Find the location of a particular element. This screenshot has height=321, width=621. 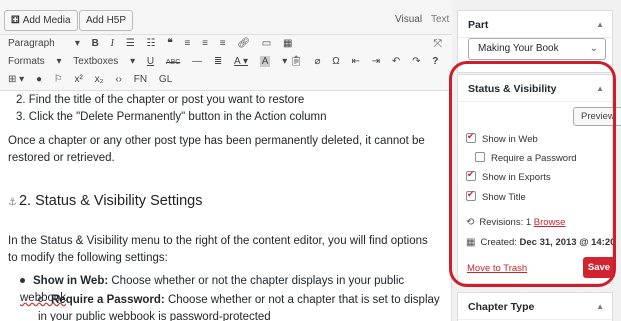

clear-format-icon: ⌀ is located at coordinates (317, 61).